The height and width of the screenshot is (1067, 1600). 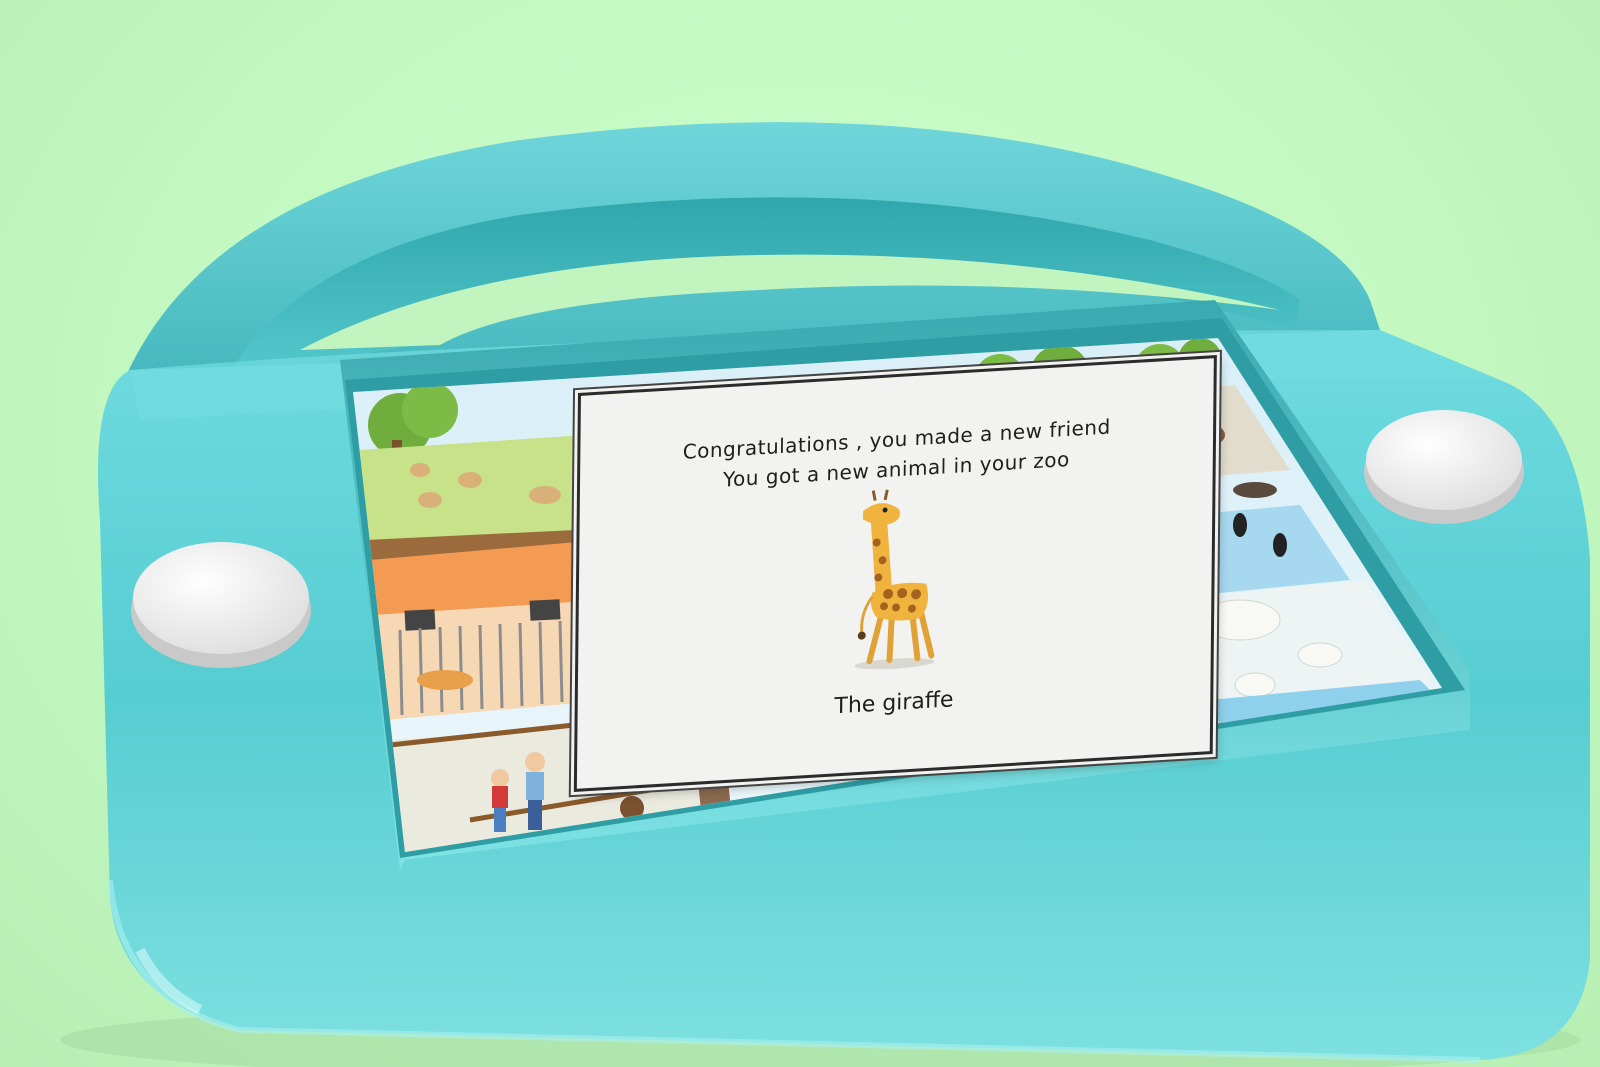 What do you see at coordinates (894, 579) in the screenshot?
I see `giraffe-icon` at bounding box center [894, 579].